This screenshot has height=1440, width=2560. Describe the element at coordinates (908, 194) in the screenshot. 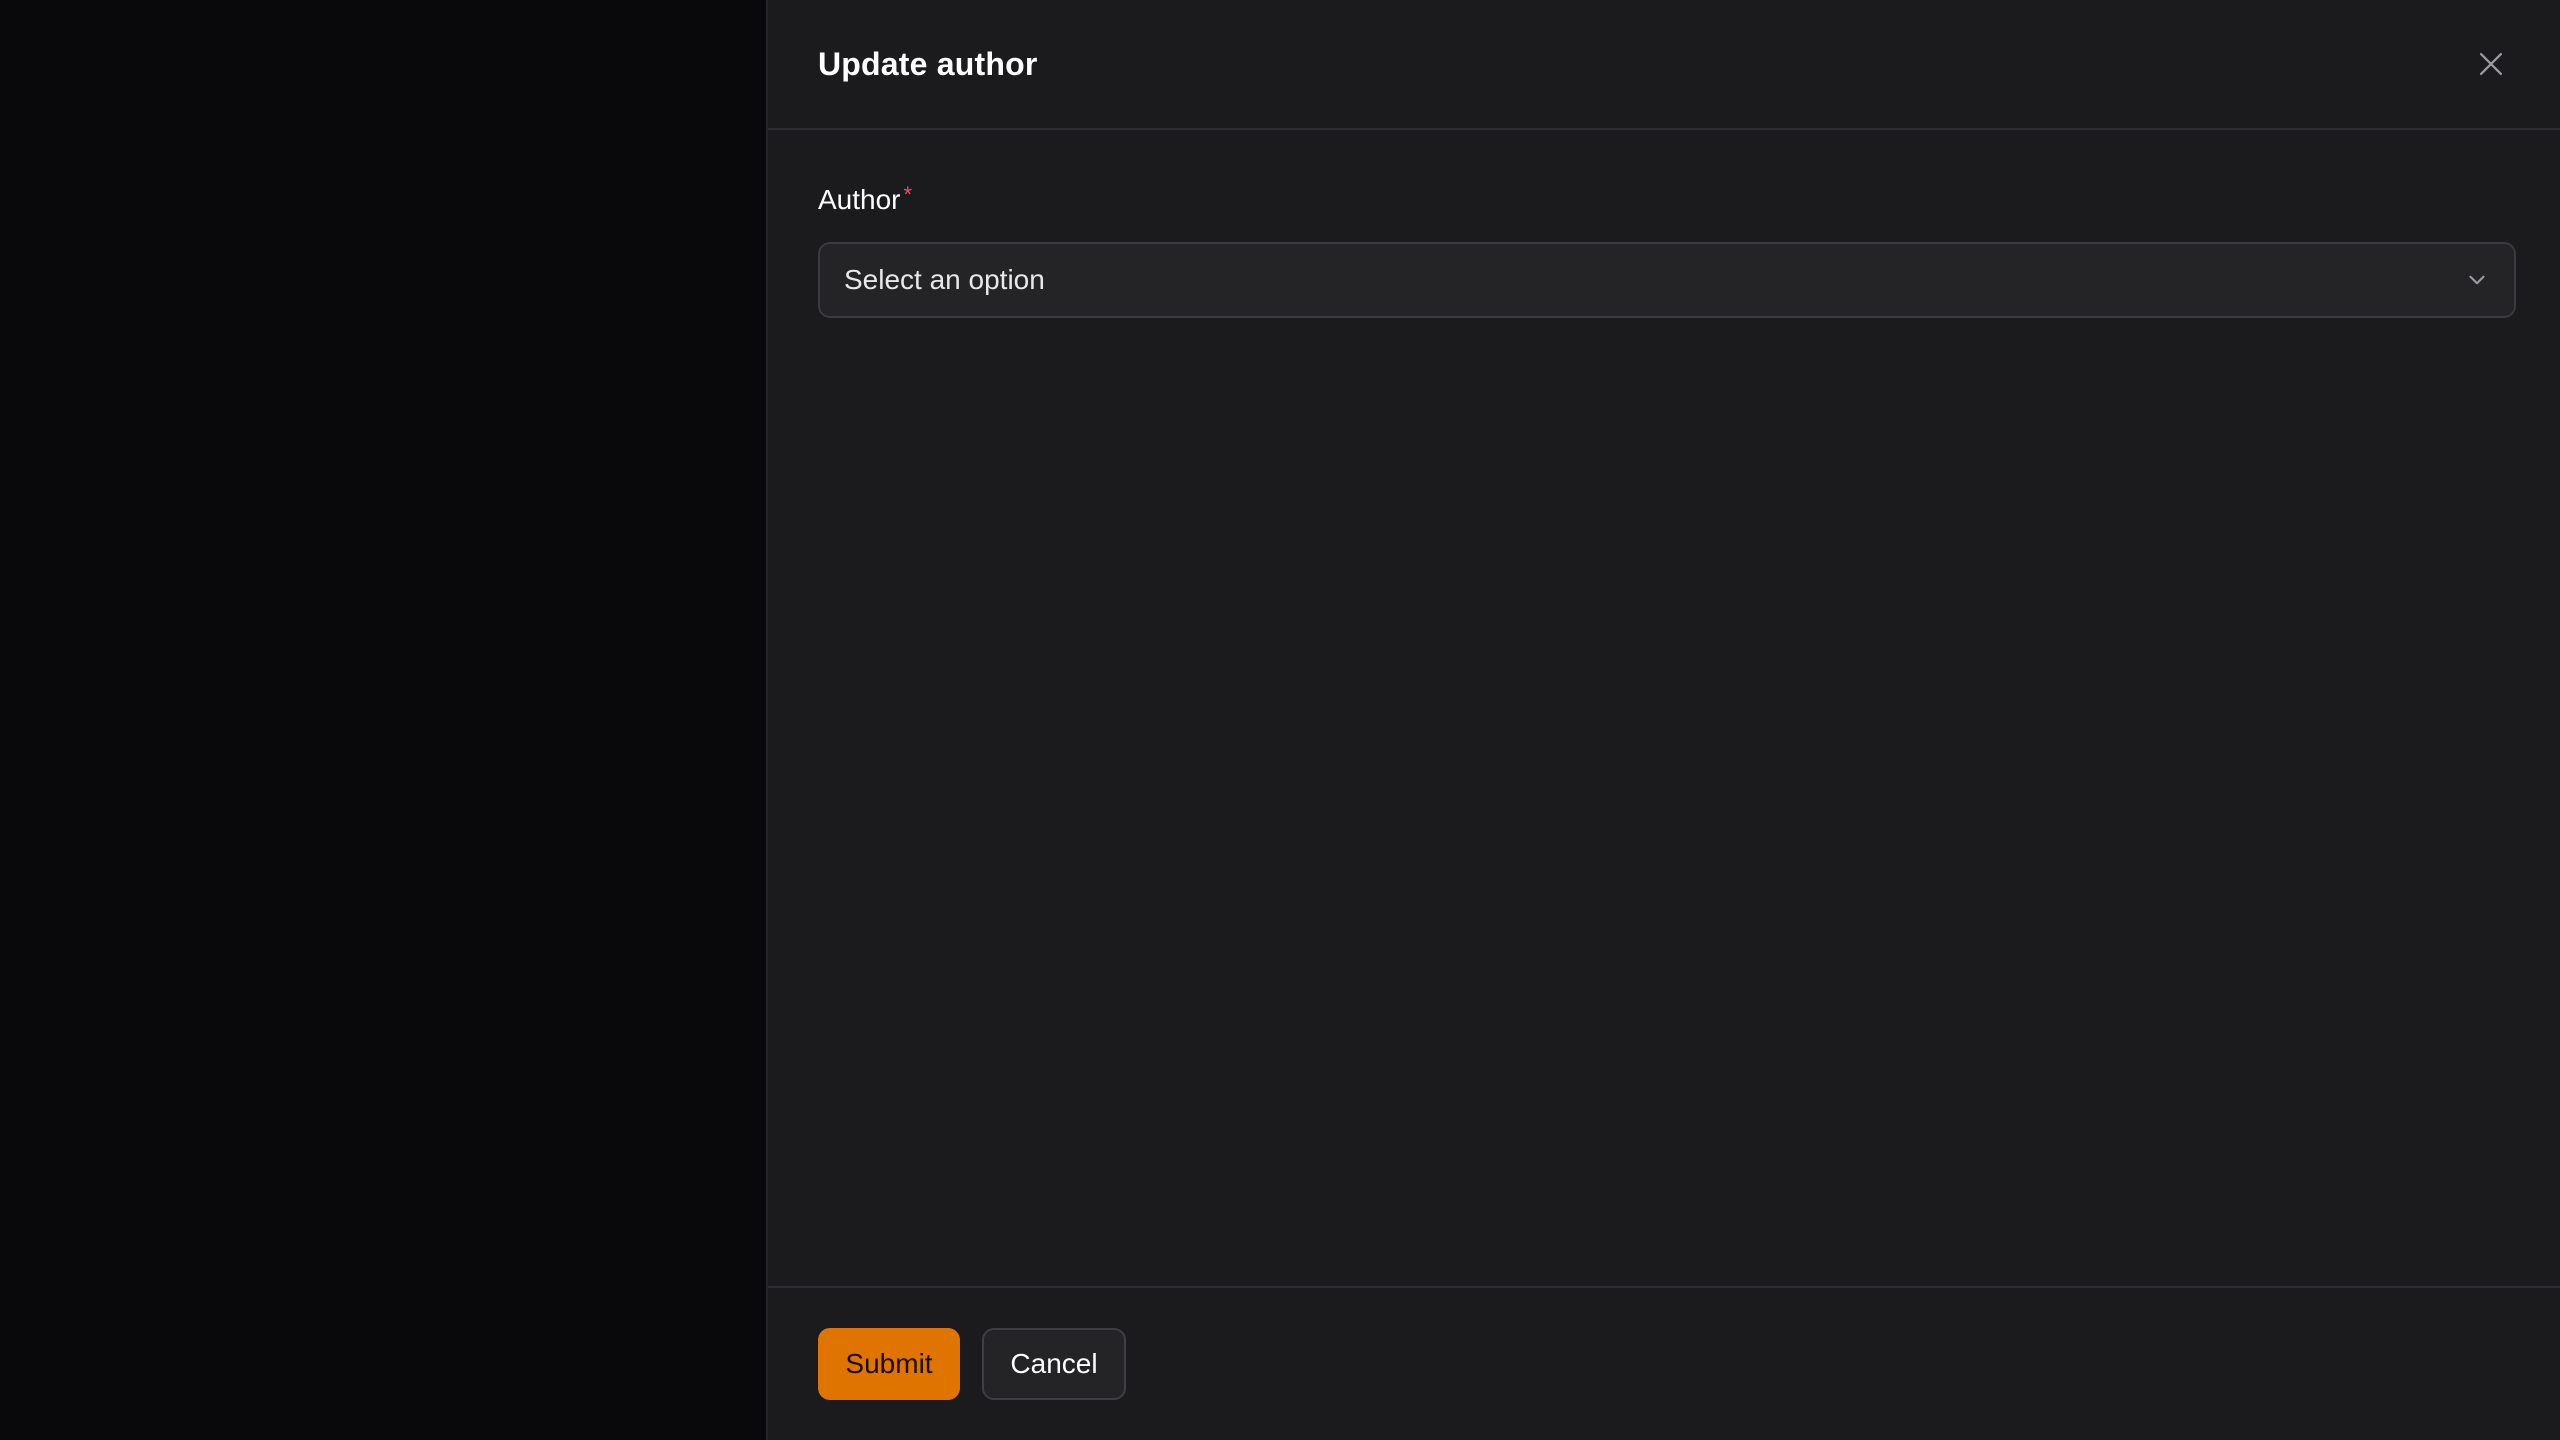

I see `required-marker: *` at that location.